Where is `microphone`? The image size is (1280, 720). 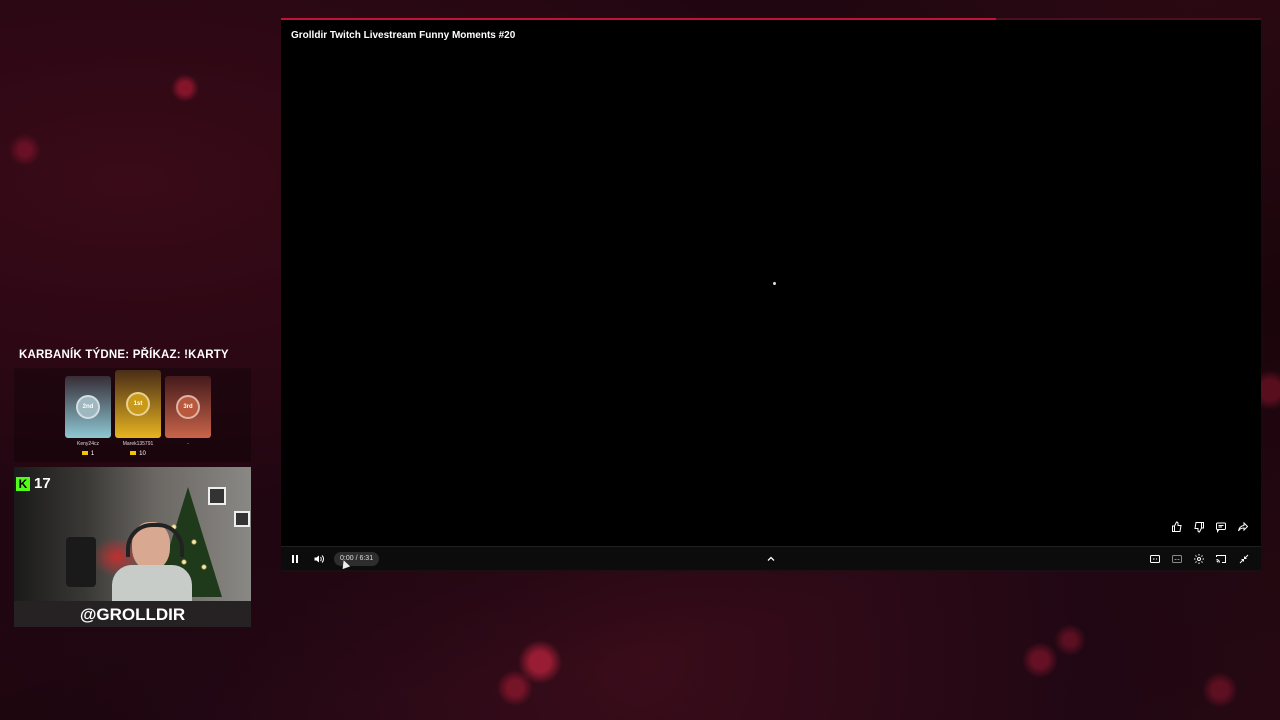 microphone is located at coordinates (81, 562).